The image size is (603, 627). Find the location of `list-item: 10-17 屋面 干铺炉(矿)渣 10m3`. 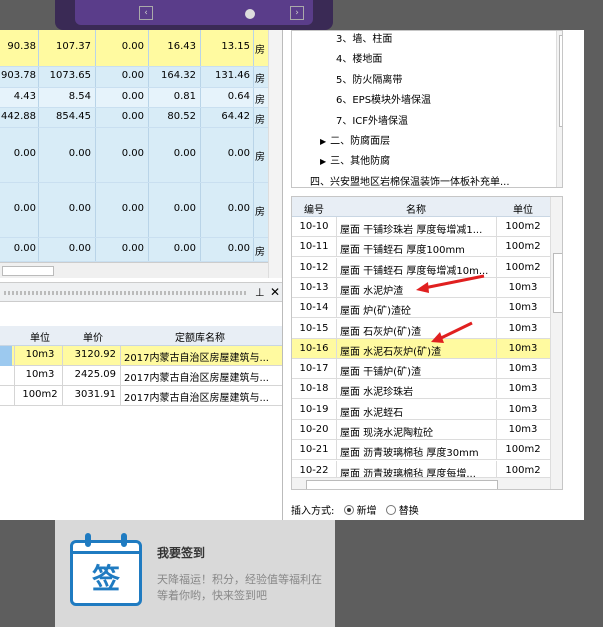

list-item: 10-17 屋面 干铺炉(矿)渣 10m3 is located at coordinates (421, 369).